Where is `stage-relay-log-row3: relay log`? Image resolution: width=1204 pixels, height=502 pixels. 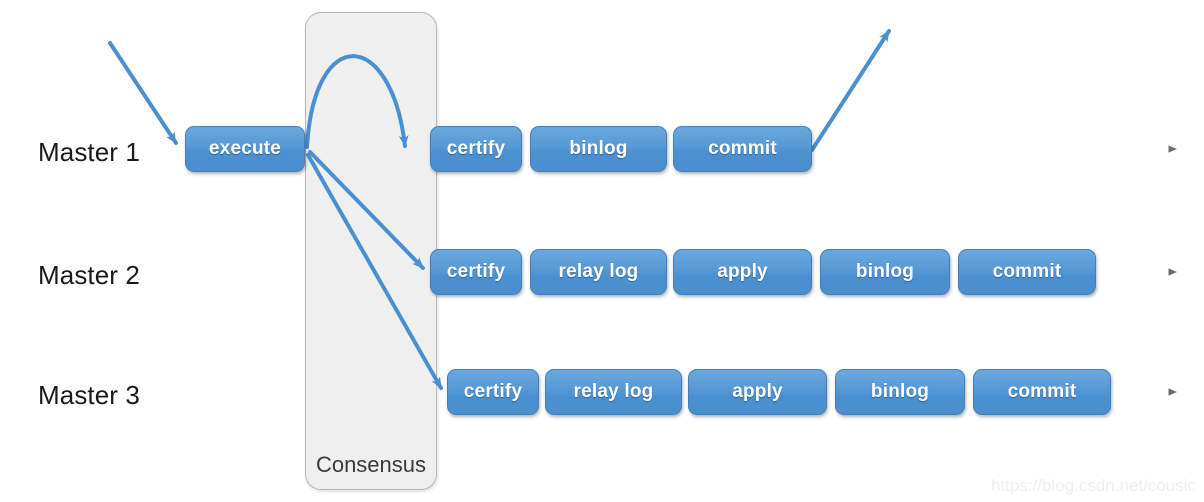
stage-relay-log-row3: relay log is located at coordinates (613, 392).